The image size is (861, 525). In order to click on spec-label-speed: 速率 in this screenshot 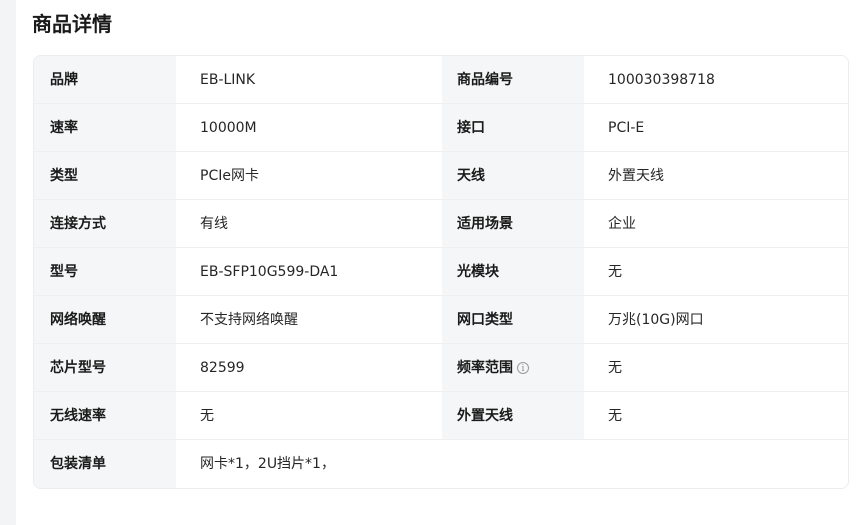, I will do `click(105, 127)`.